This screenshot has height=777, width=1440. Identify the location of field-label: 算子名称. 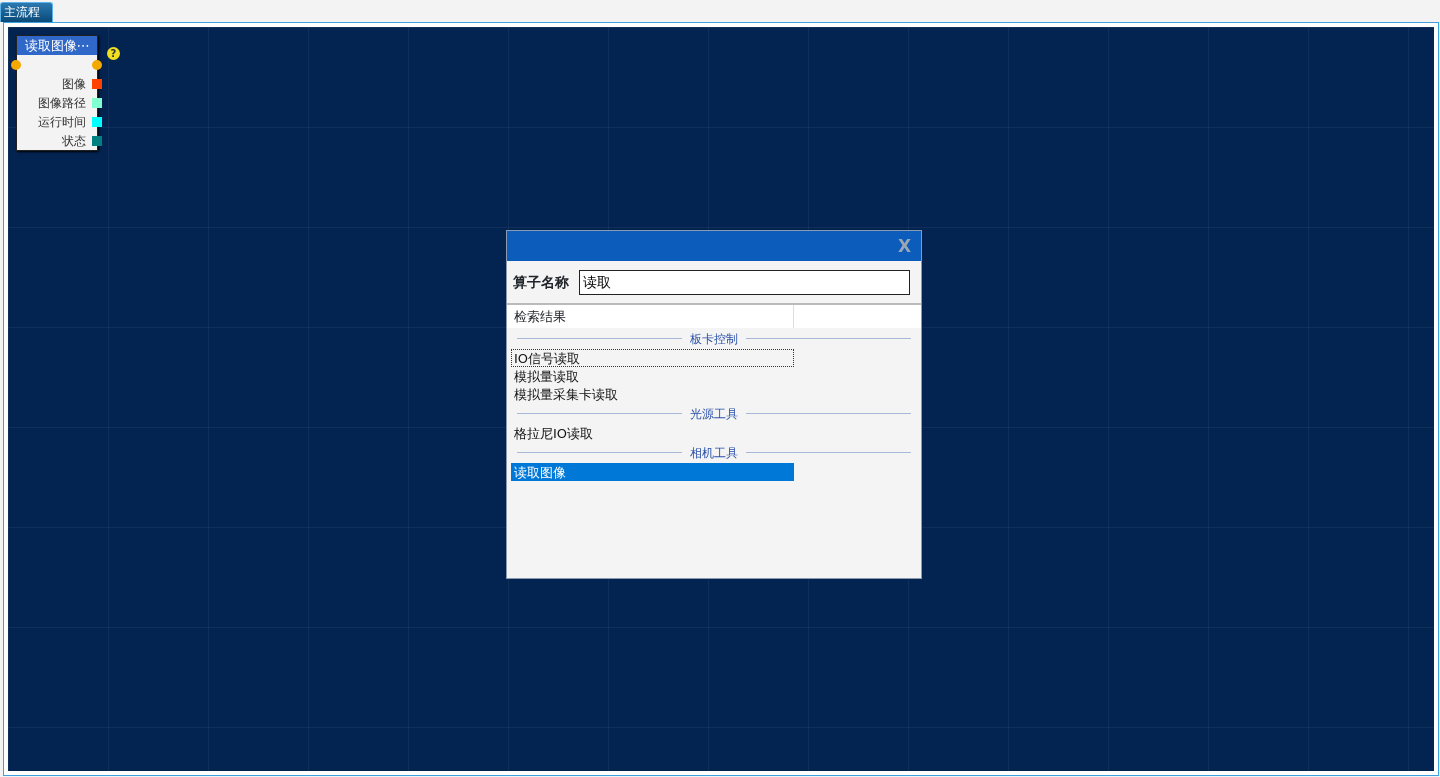
(541, 282).